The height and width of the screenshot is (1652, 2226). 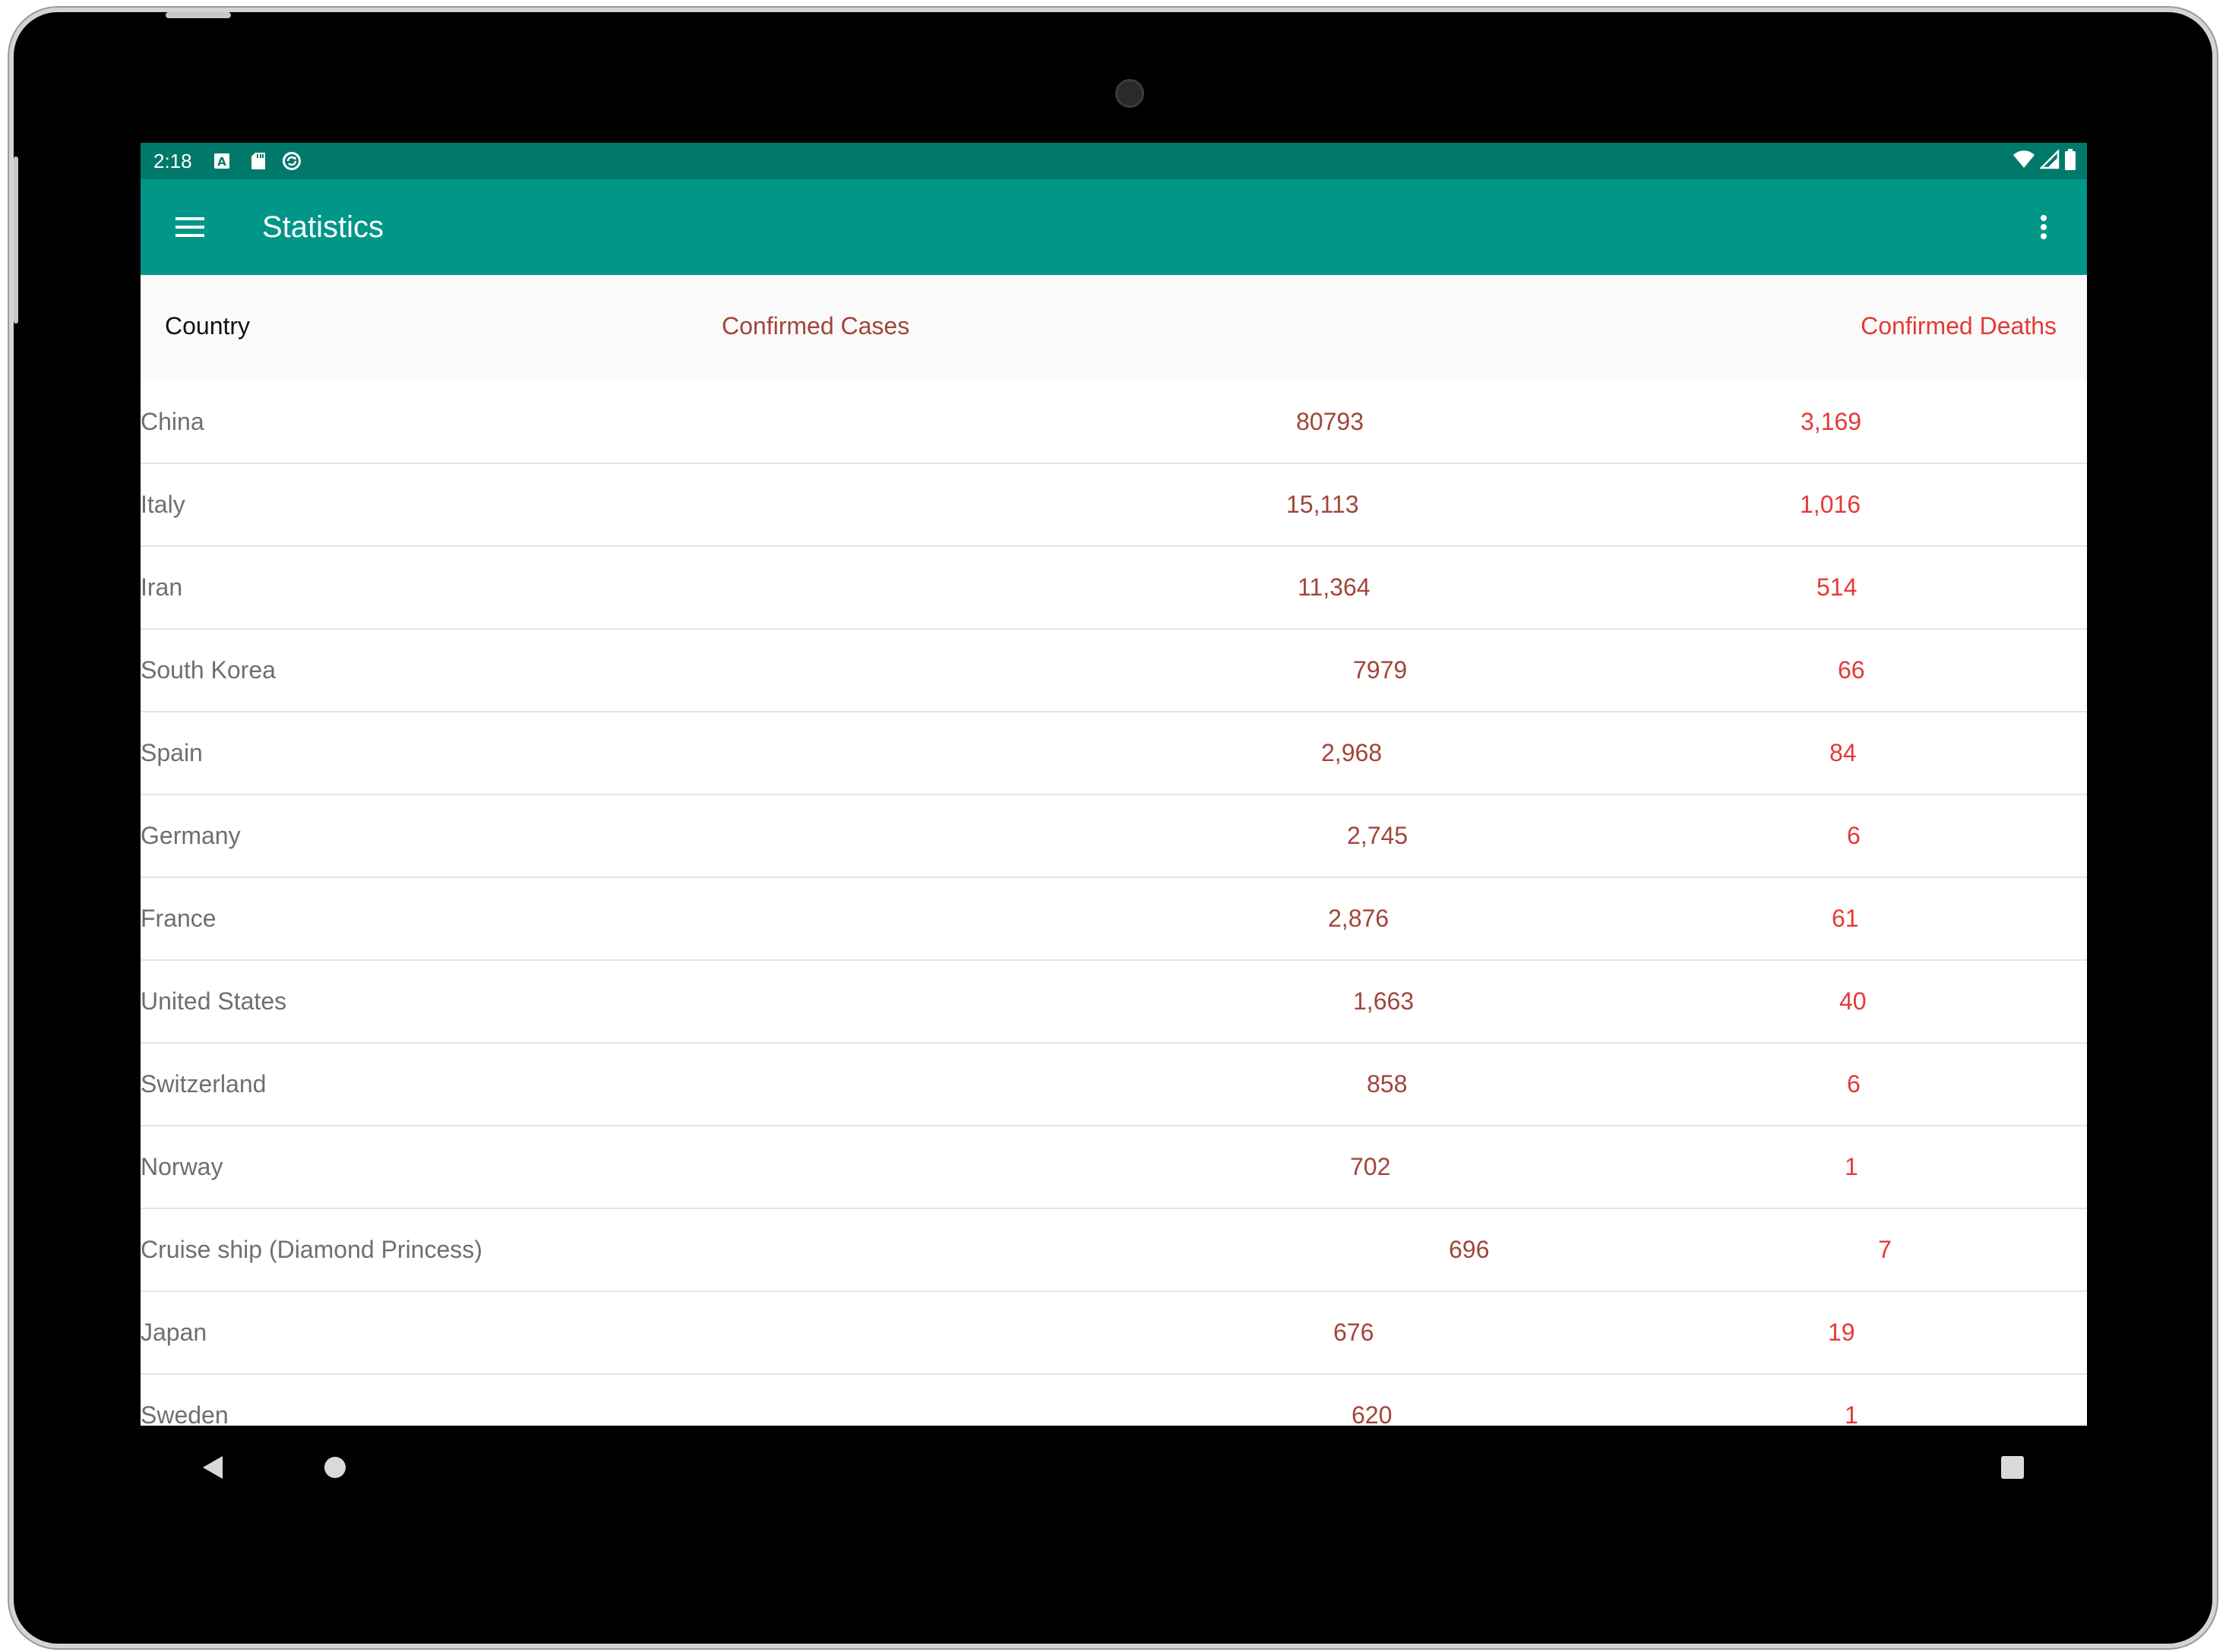 I want to click on table-row: Switzerland 858 6, so click(x=1114, y=1085).